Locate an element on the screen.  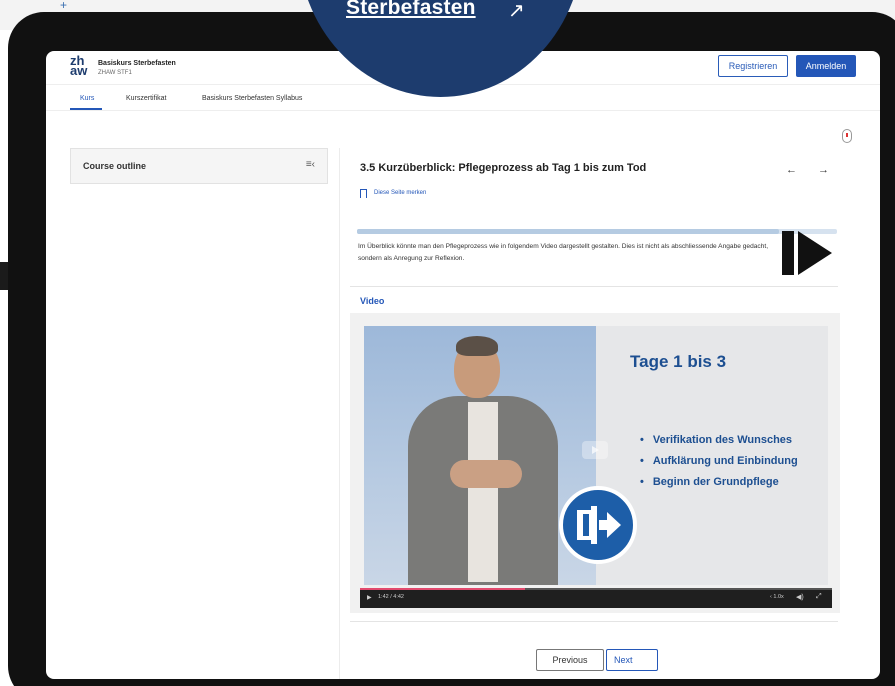
course-name: Basiskurs Sterbefasten is located at coordinates (137, 63).